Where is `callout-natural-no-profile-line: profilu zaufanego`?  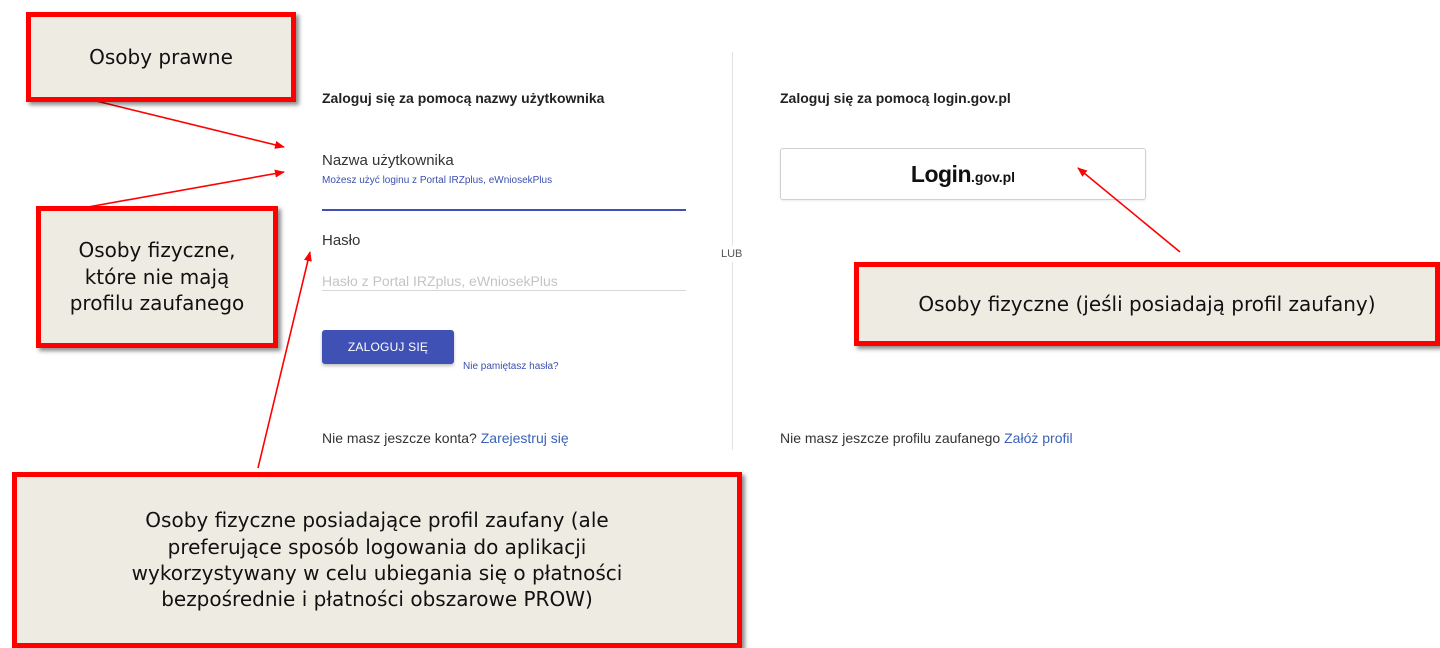
callout-natural-no-profile-line: profilu zaufanego is located at coordinates (157, 303).